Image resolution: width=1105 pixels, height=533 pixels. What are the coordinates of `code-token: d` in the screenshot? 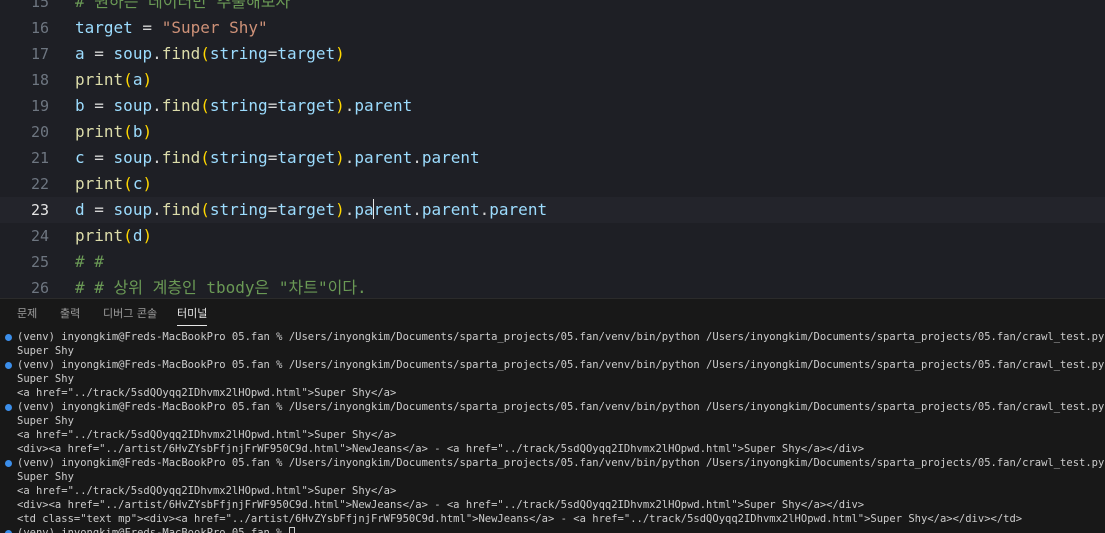 It's located at (80, 209).